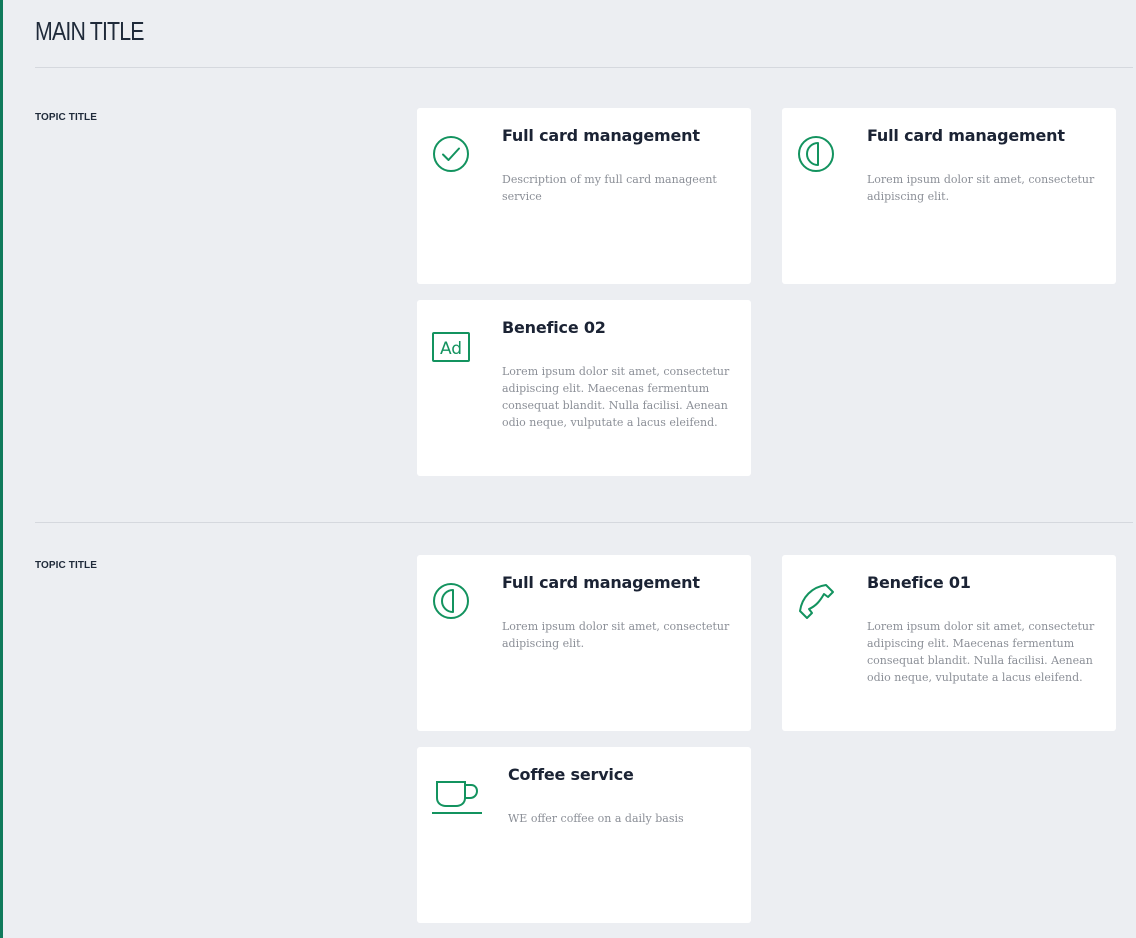 Image resolution: width=1136 pixels, height=938 pixels. What do you see at coordinates (451, 154) in the screenshot?
I see `check-circle-icon` at bounding box center [451, 154].